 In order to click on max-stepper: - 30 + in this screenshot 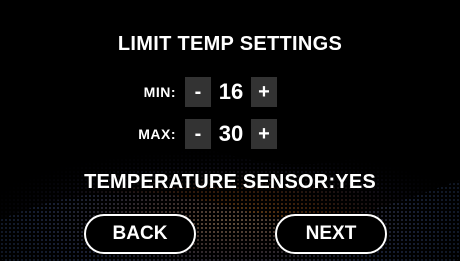, I will do `click(231, 134)`.